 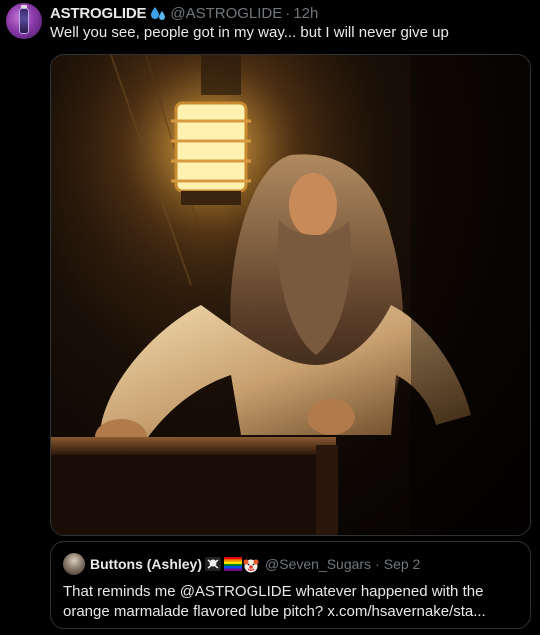 What do you see at coordinates (213, 564) in the screenshot?
I see `skull-crossbones-icon` at bounding box center [213, 564].